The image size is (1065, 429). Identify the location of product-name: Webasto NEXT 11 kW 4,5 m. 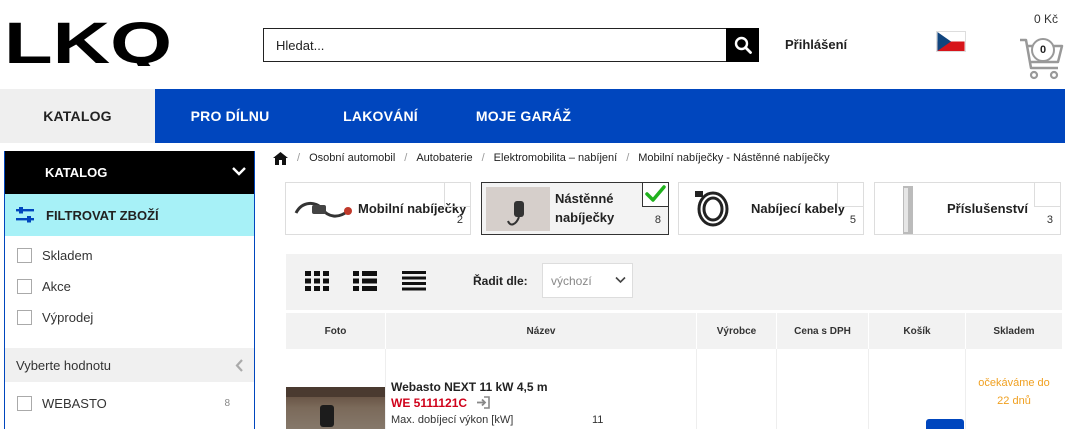
(469, 387).